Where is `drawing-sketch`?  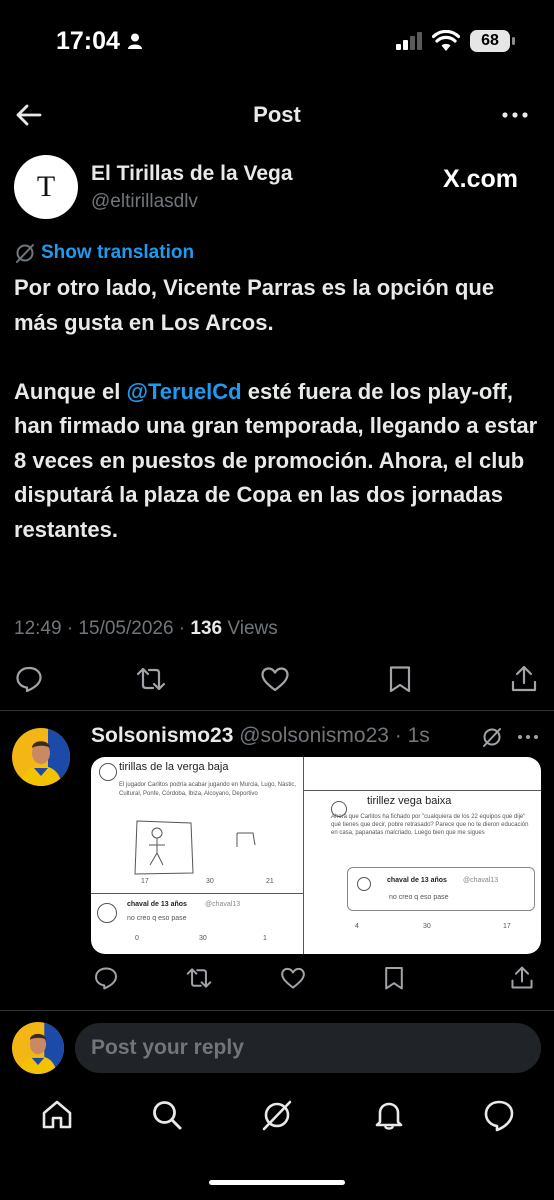 drawing-sketch is located at coordinates (195, 847).